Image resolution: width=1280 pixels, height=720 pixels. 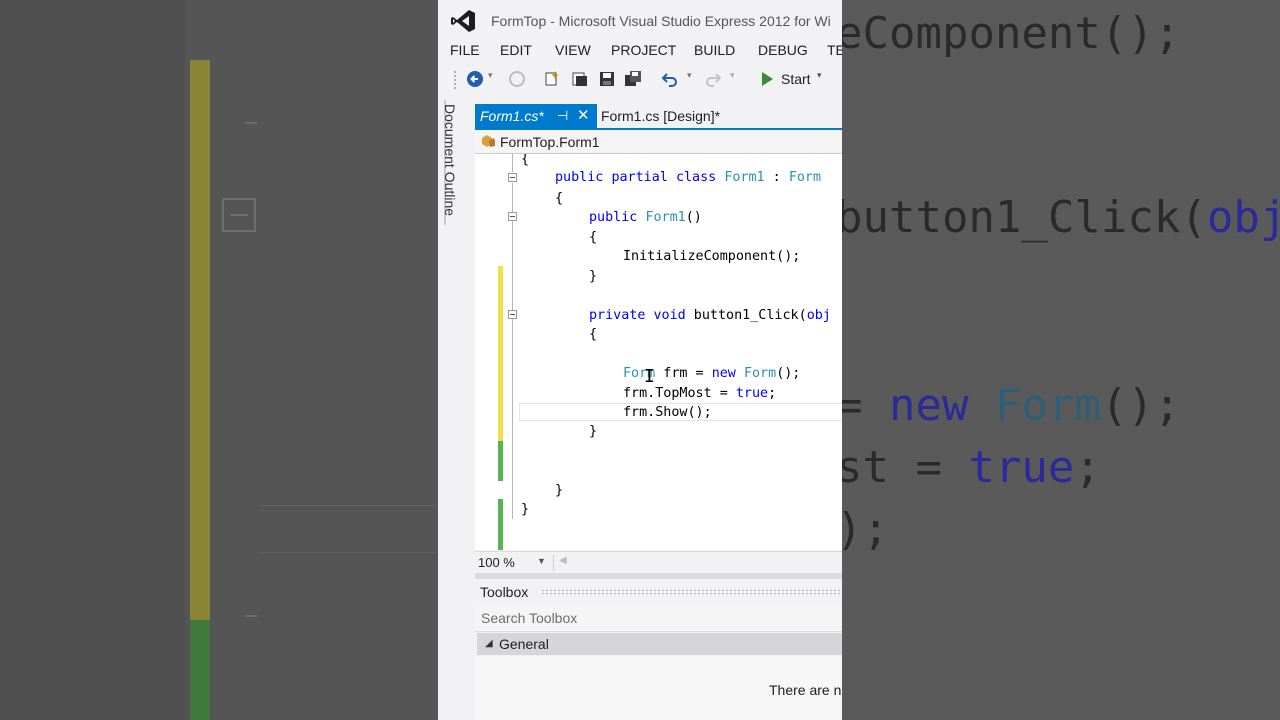 What do you see at coordinates (493, 79) in the screenshot?
I see `back-dropdown-icon: ▾` at bounding box center [493, 79].